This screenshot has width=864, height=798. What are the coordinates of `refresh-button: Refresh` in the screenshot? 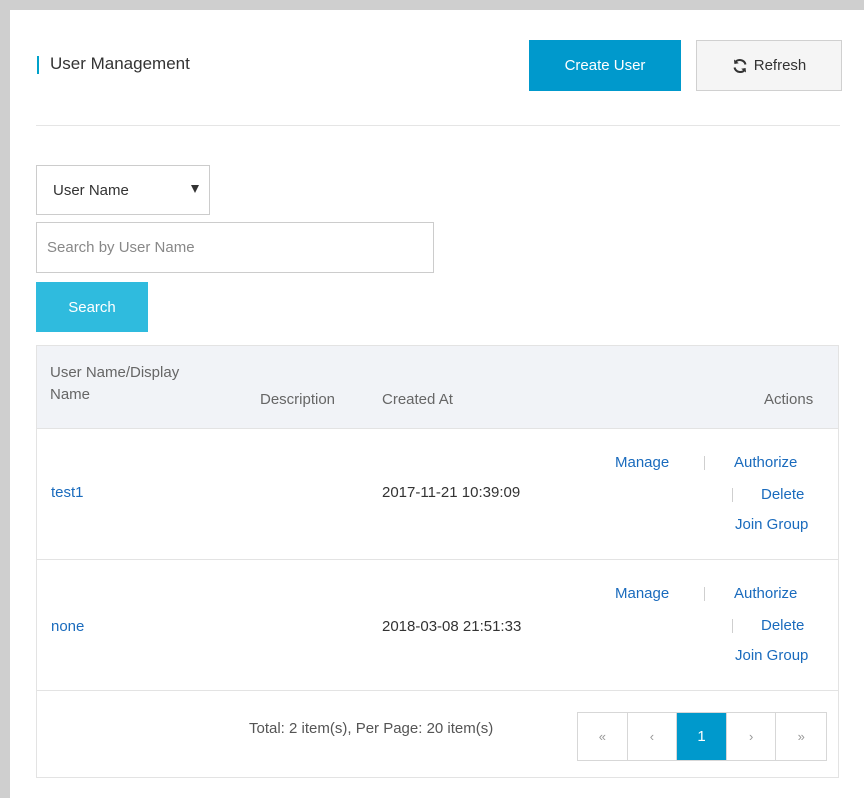 It's located at (769, 65).